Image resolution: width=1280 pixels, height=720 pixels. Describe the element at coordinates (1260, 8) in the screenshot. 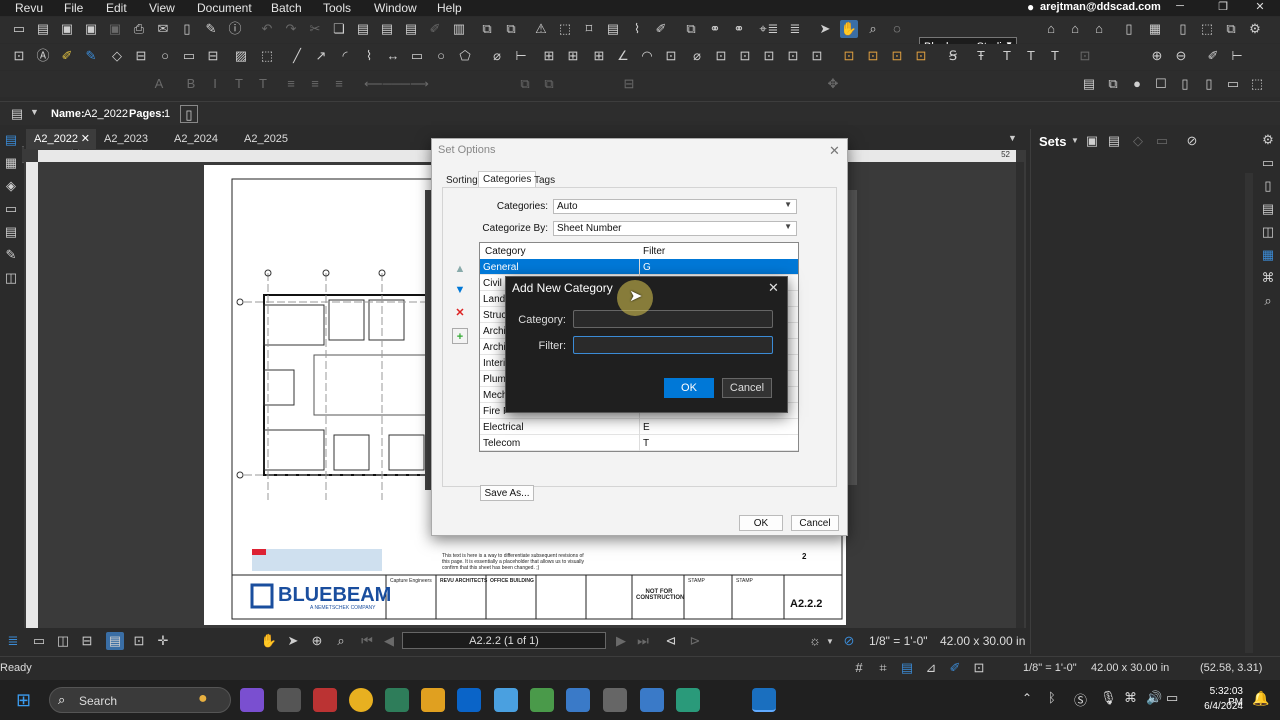

I see `close-window-icon: ✕` at that location.